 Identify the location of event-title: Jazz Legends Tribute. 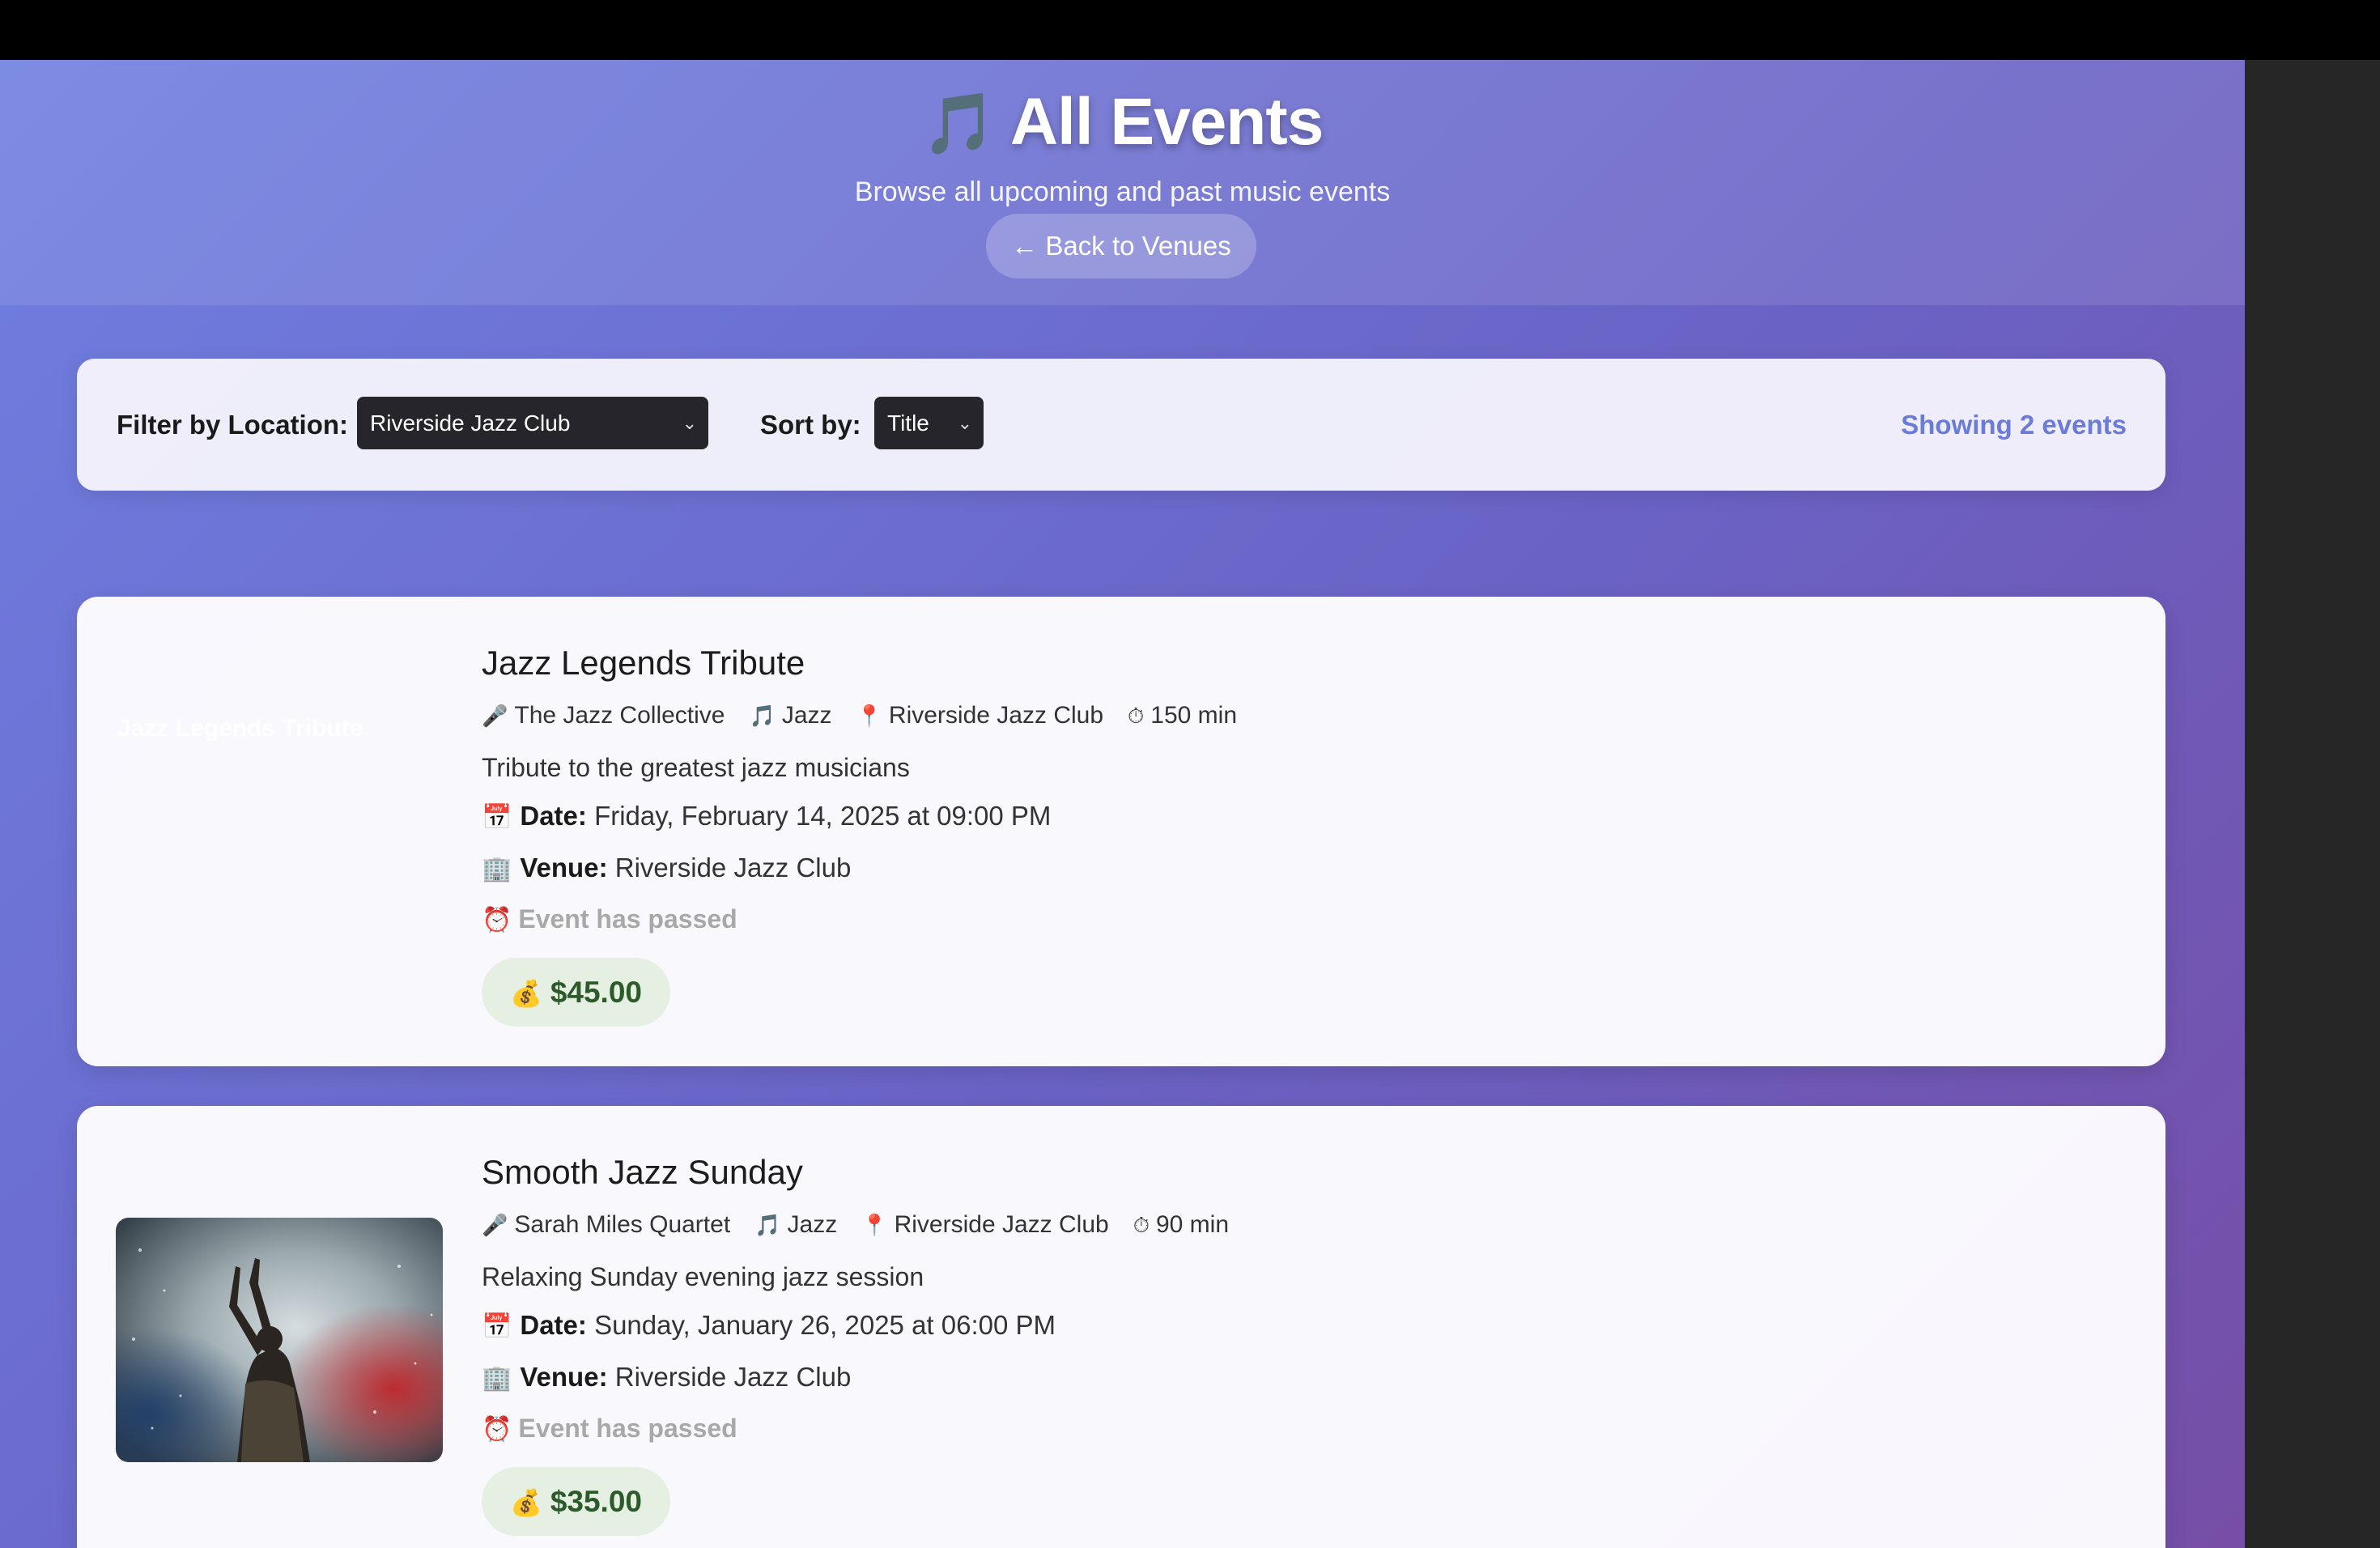
(644, 663).